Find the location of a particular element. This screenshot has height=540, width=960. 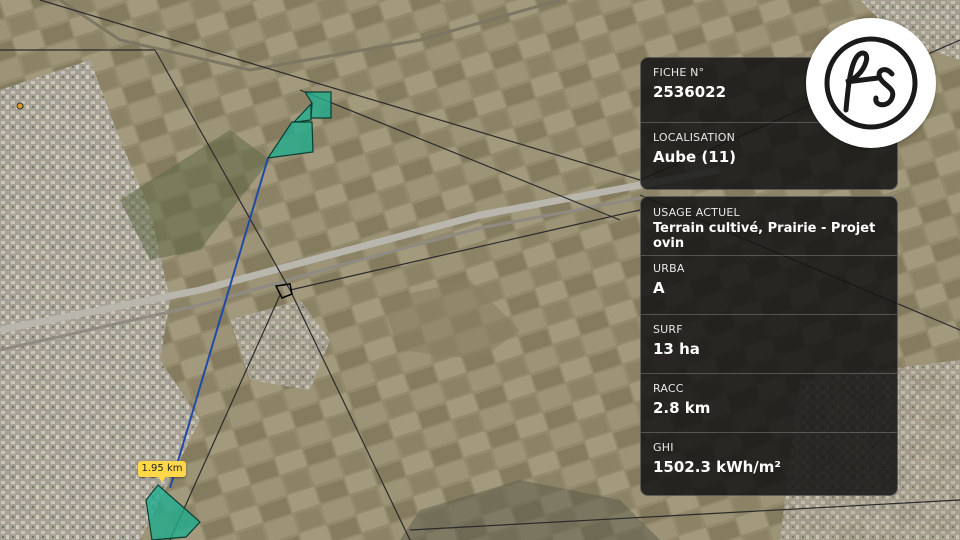

ghi-value: 1502.3 kWh/m² is located at coordinates (717, 467).